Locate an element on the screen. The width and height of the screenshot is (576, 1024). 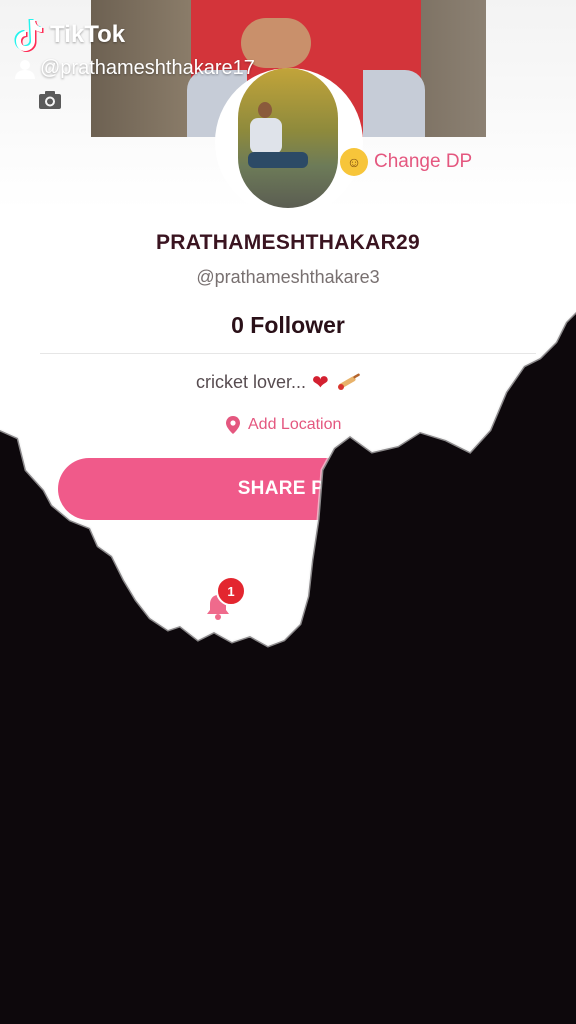
tiktok-logo-text: TikTok is located at coordinates (88, 34).